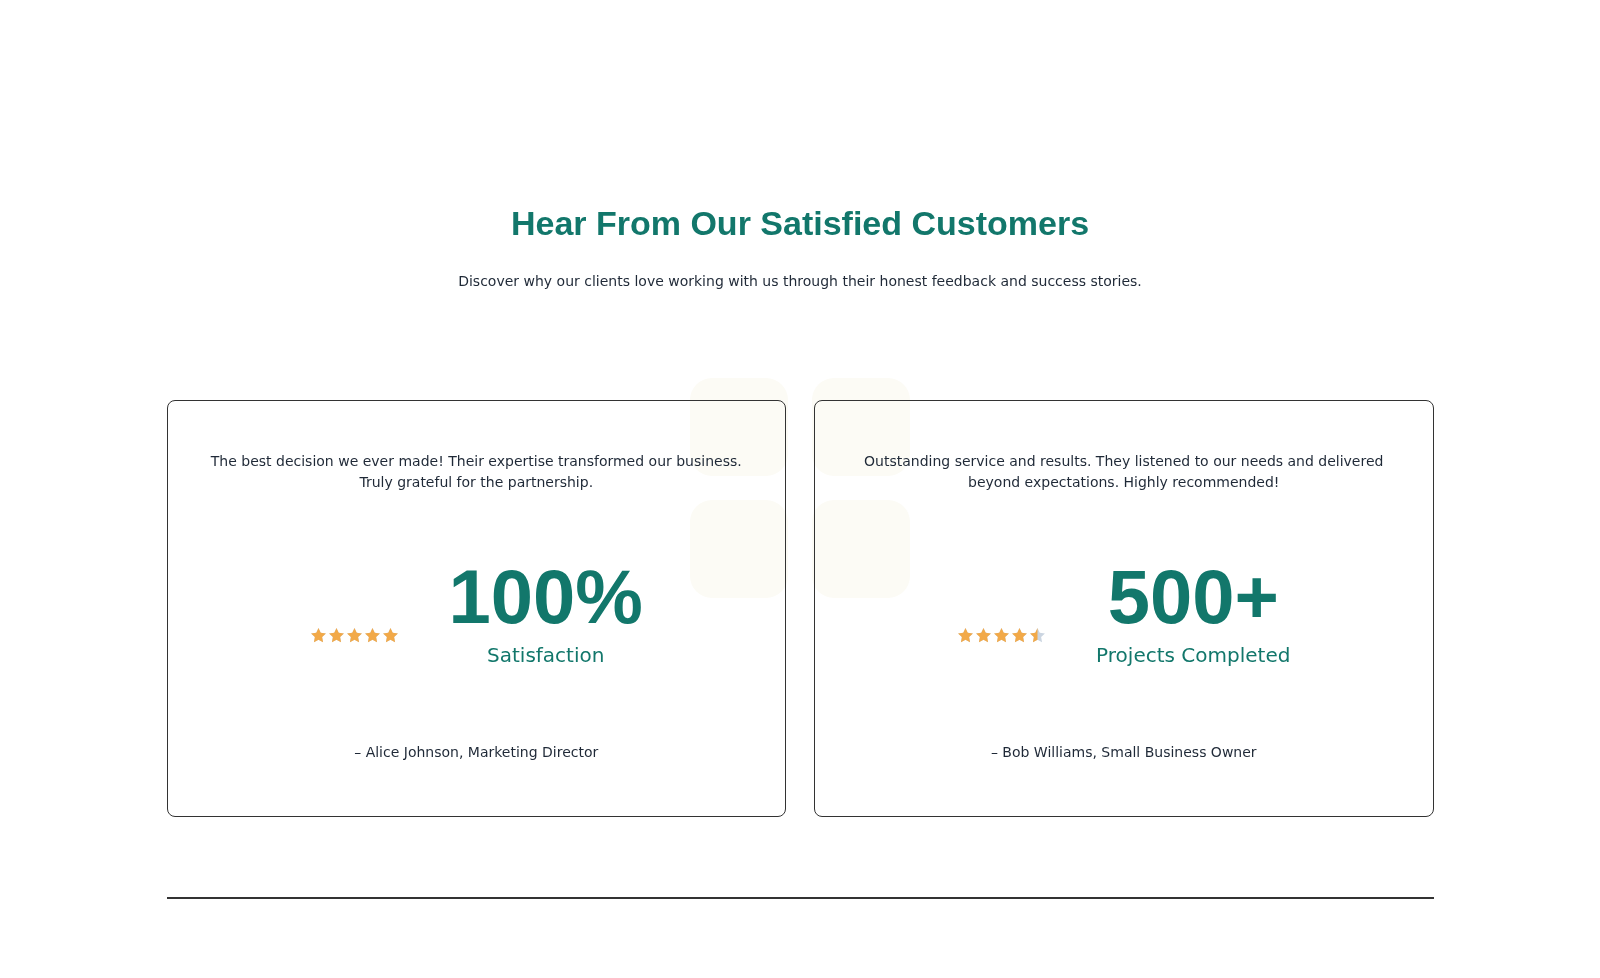  I want to click on stat-value: 500+, so click(1193, 597).